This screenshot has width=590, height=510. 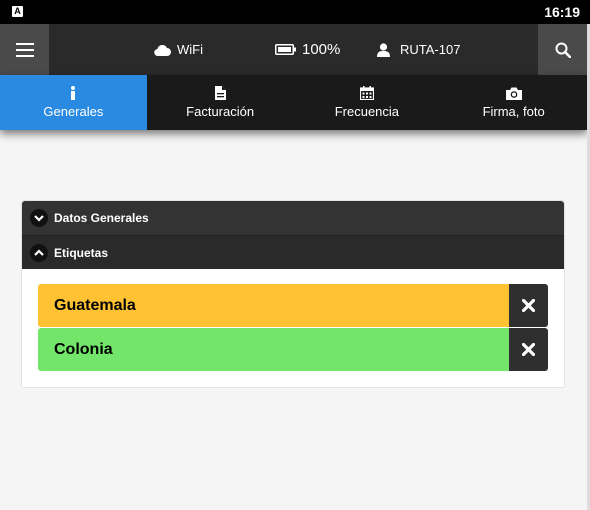 I want to click on tag-item: Guatemala, so click(x=293, y=305).